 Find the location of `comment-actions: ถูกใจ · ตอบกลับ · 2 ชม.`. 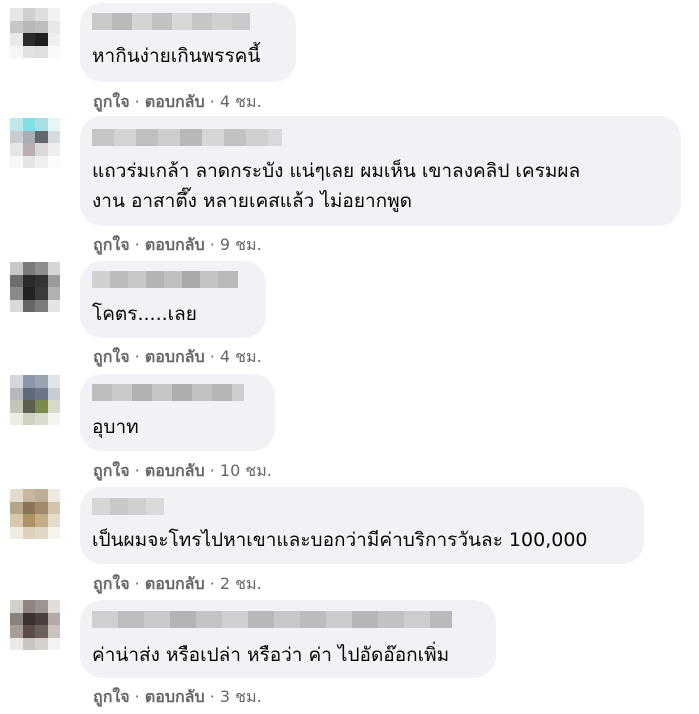

comment-actions: ถูกใจ · ตอบกลับ · 2 ชม. is located at coordinates (177, 583).